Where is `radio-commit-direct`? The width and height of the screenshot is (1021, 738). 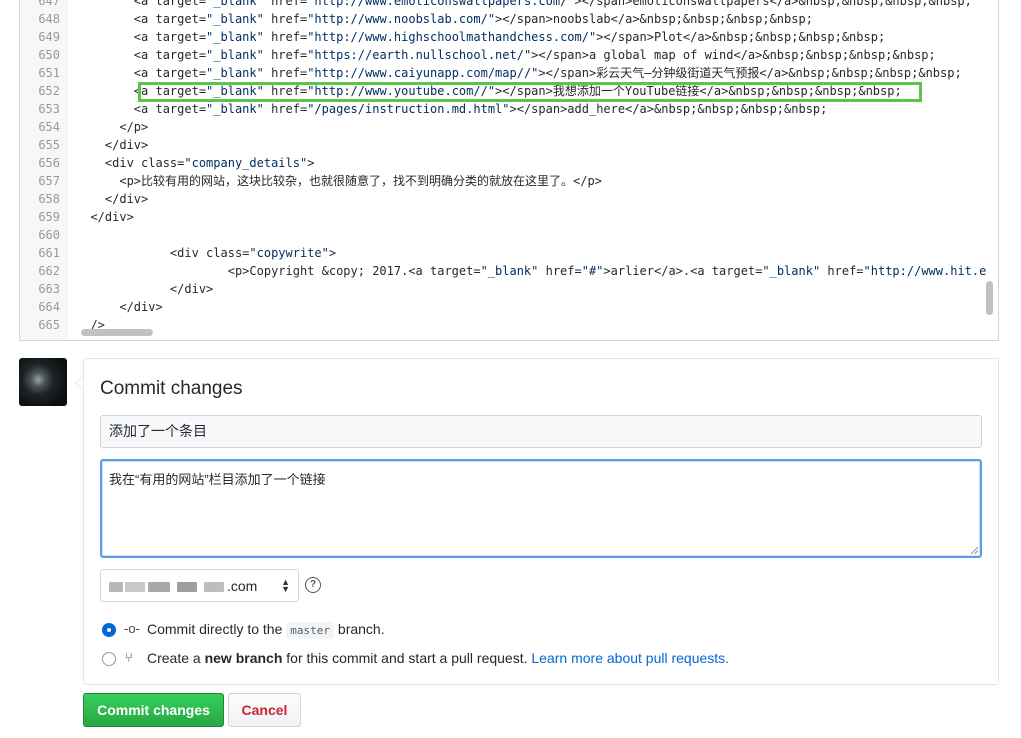
radio-commit-direct is located at coordinates (109, 630).